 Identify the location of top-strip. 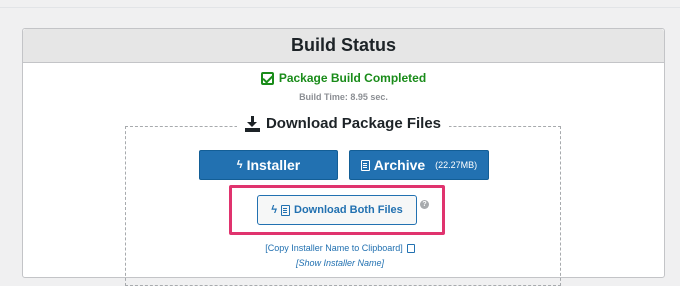
(340, 4).